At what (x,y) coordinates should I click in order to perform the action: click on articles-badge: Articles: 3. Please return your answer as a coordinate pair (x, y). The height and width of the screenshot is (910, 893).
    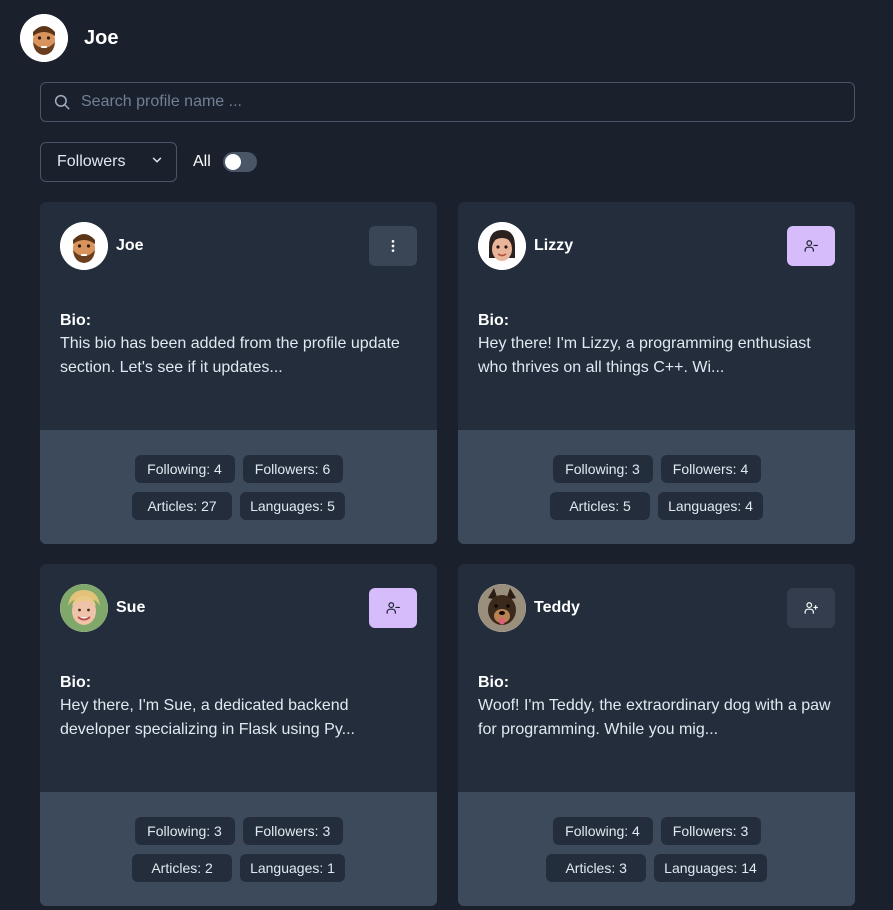
    Looking at the image, I should click on (596, 867).